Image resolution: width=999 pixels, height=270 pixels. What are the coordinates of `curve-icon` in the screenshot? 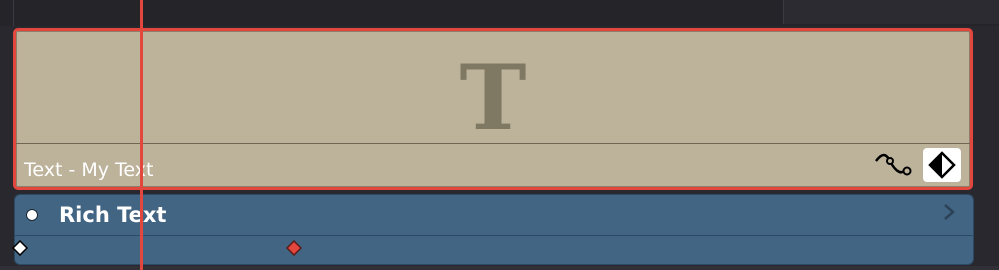 It's located at (894, 167).